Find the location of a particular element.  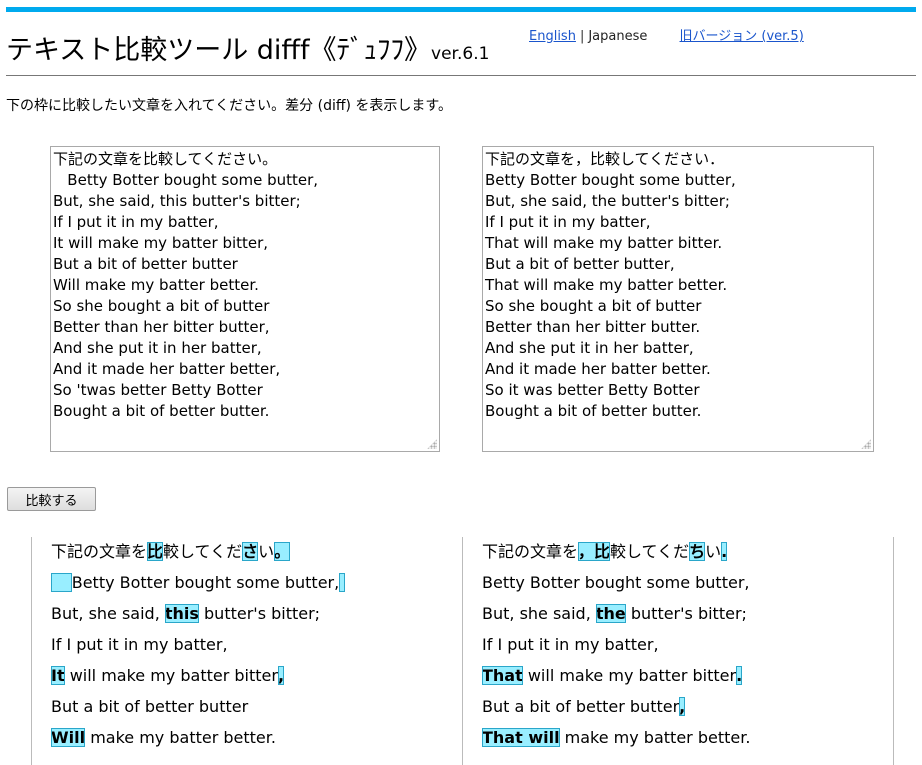

diff-line: But, she said, the butter's bitter; is located at coordinates (682, 613).